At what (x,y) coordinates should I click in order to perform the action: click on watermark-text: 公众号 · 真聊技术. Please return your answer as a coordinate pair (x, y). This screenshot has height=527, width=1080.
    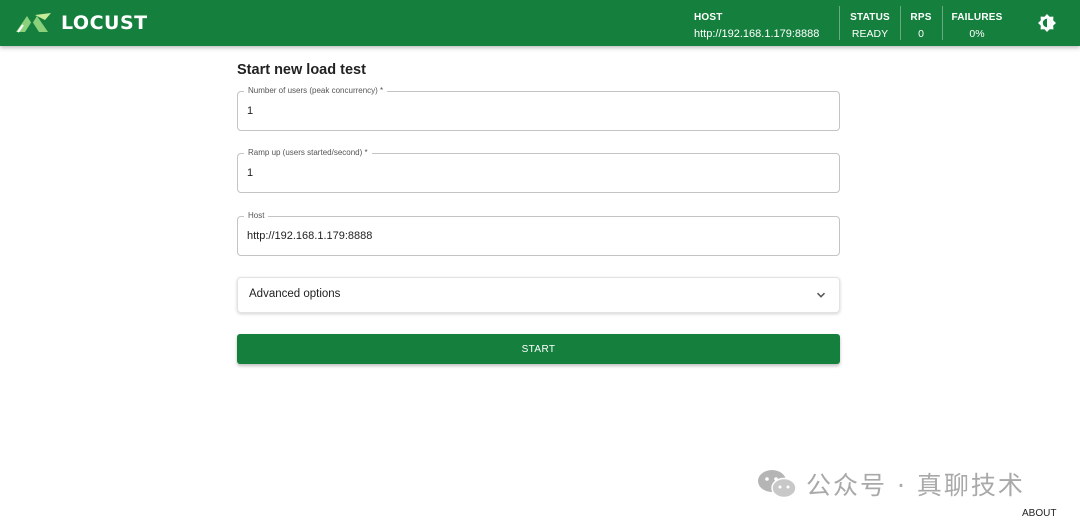
    Looking at the image, I should click on (915, 485).